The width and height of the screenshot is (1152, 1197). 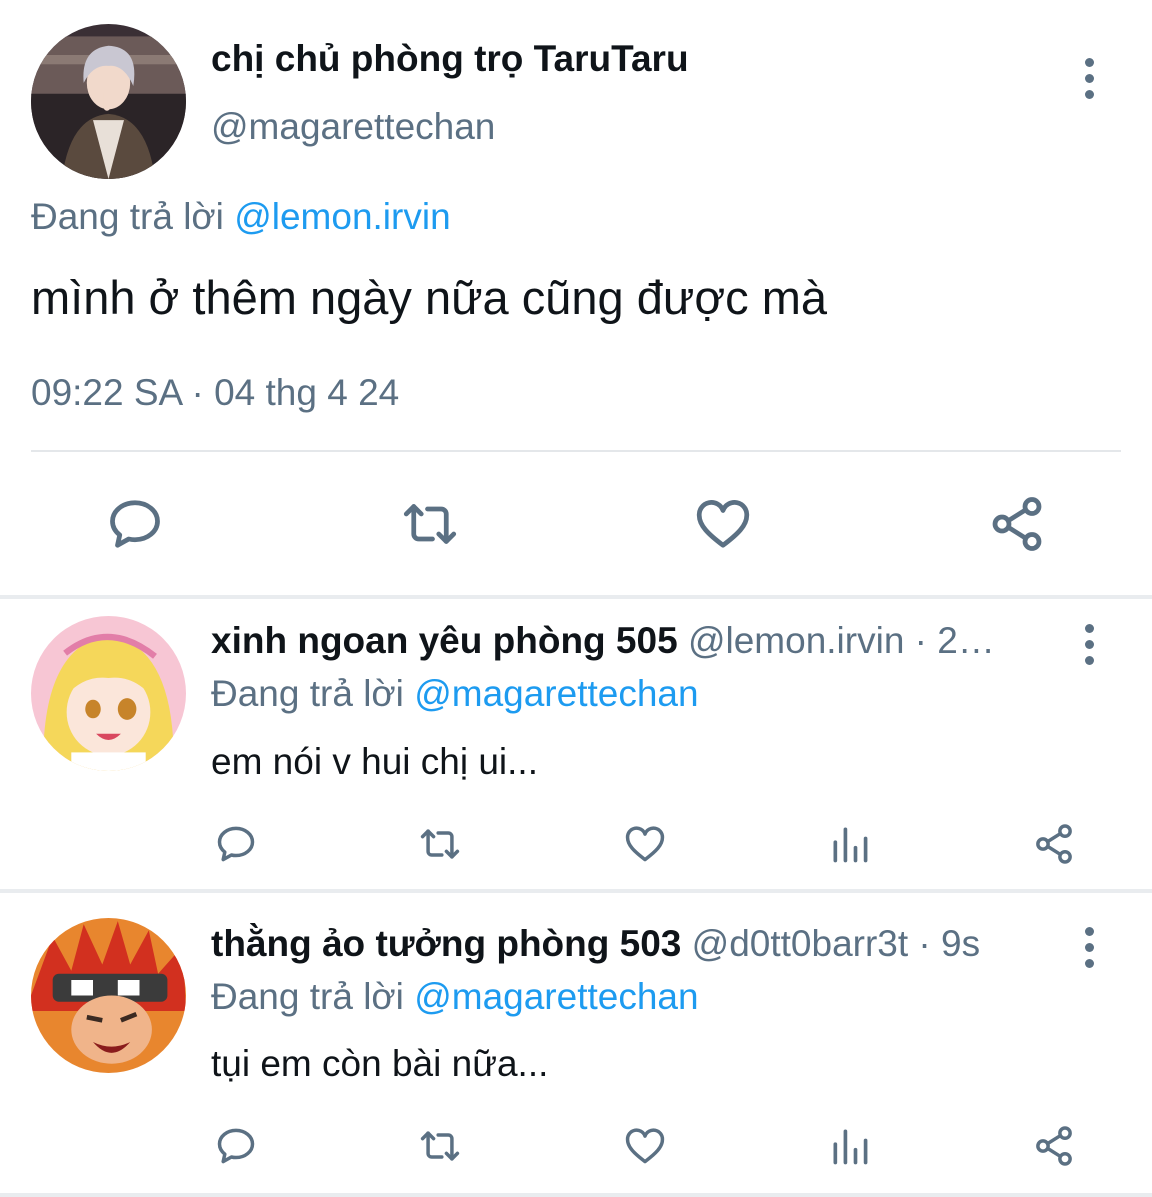 What do you see at coordinates (446, 943) in the screenshot?
I see `author-name: thằng ảo tưởng phòng 503` at bounding box center [446, 943].